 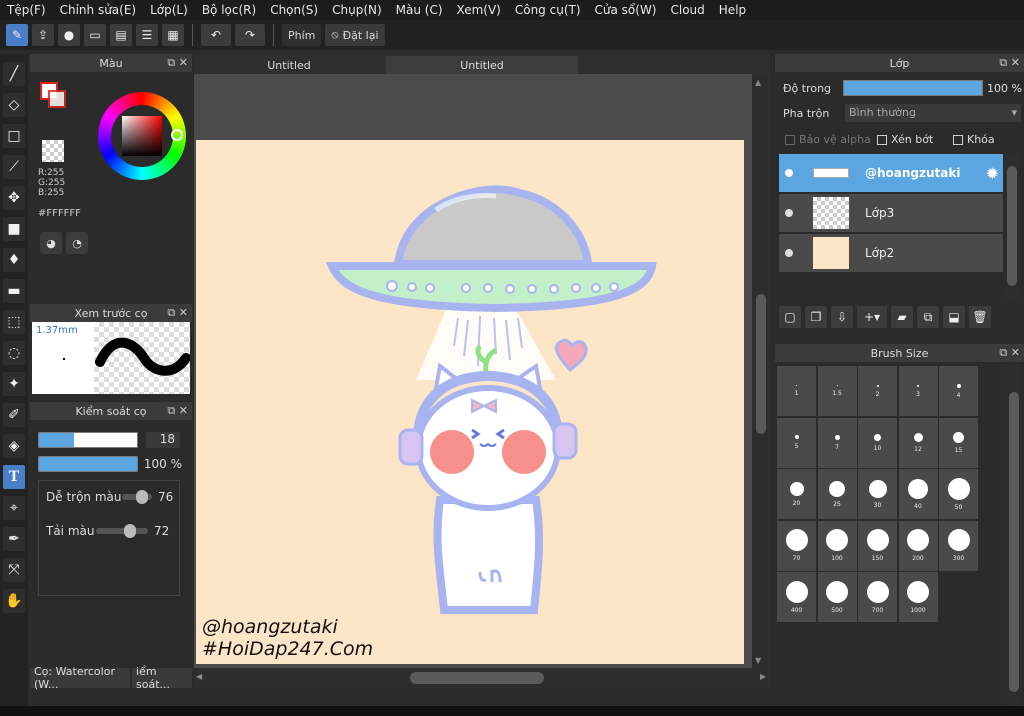 What do you see at coordinates (877, 442) in the screenshot?
I see `brush-size-option: 10` at bounding box center [877, 442].